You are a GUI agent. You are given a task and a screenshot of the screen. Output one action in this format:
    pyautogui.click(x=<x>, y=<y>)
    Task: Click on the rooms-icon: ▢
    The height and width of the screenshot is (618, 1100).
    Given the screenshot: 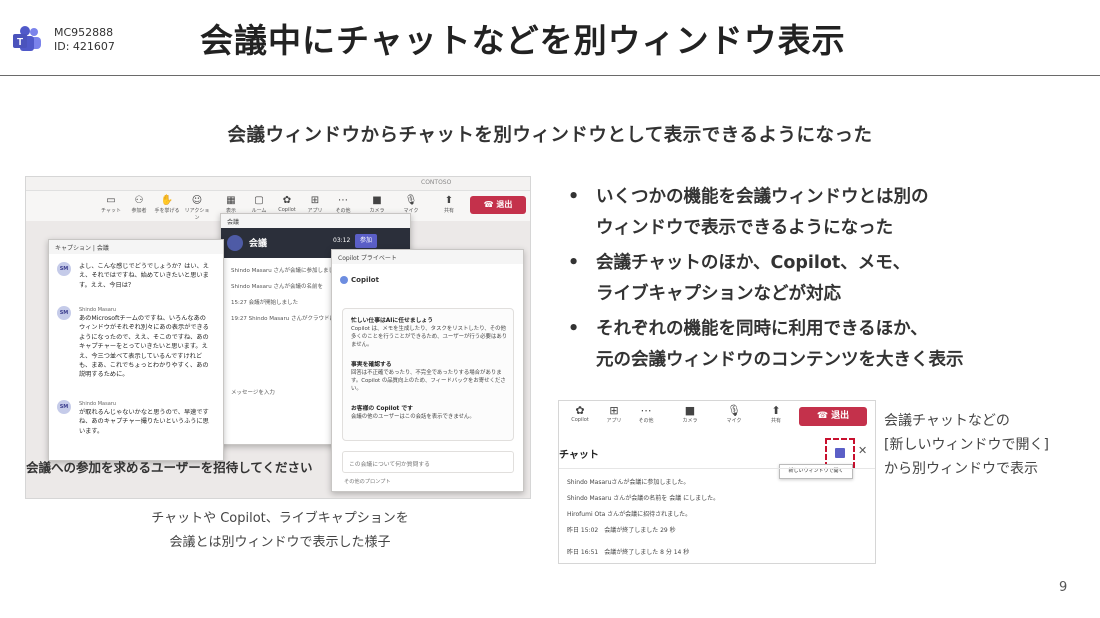 What is the action you would take?
    pyautogui.click(x=259, y=200)
    